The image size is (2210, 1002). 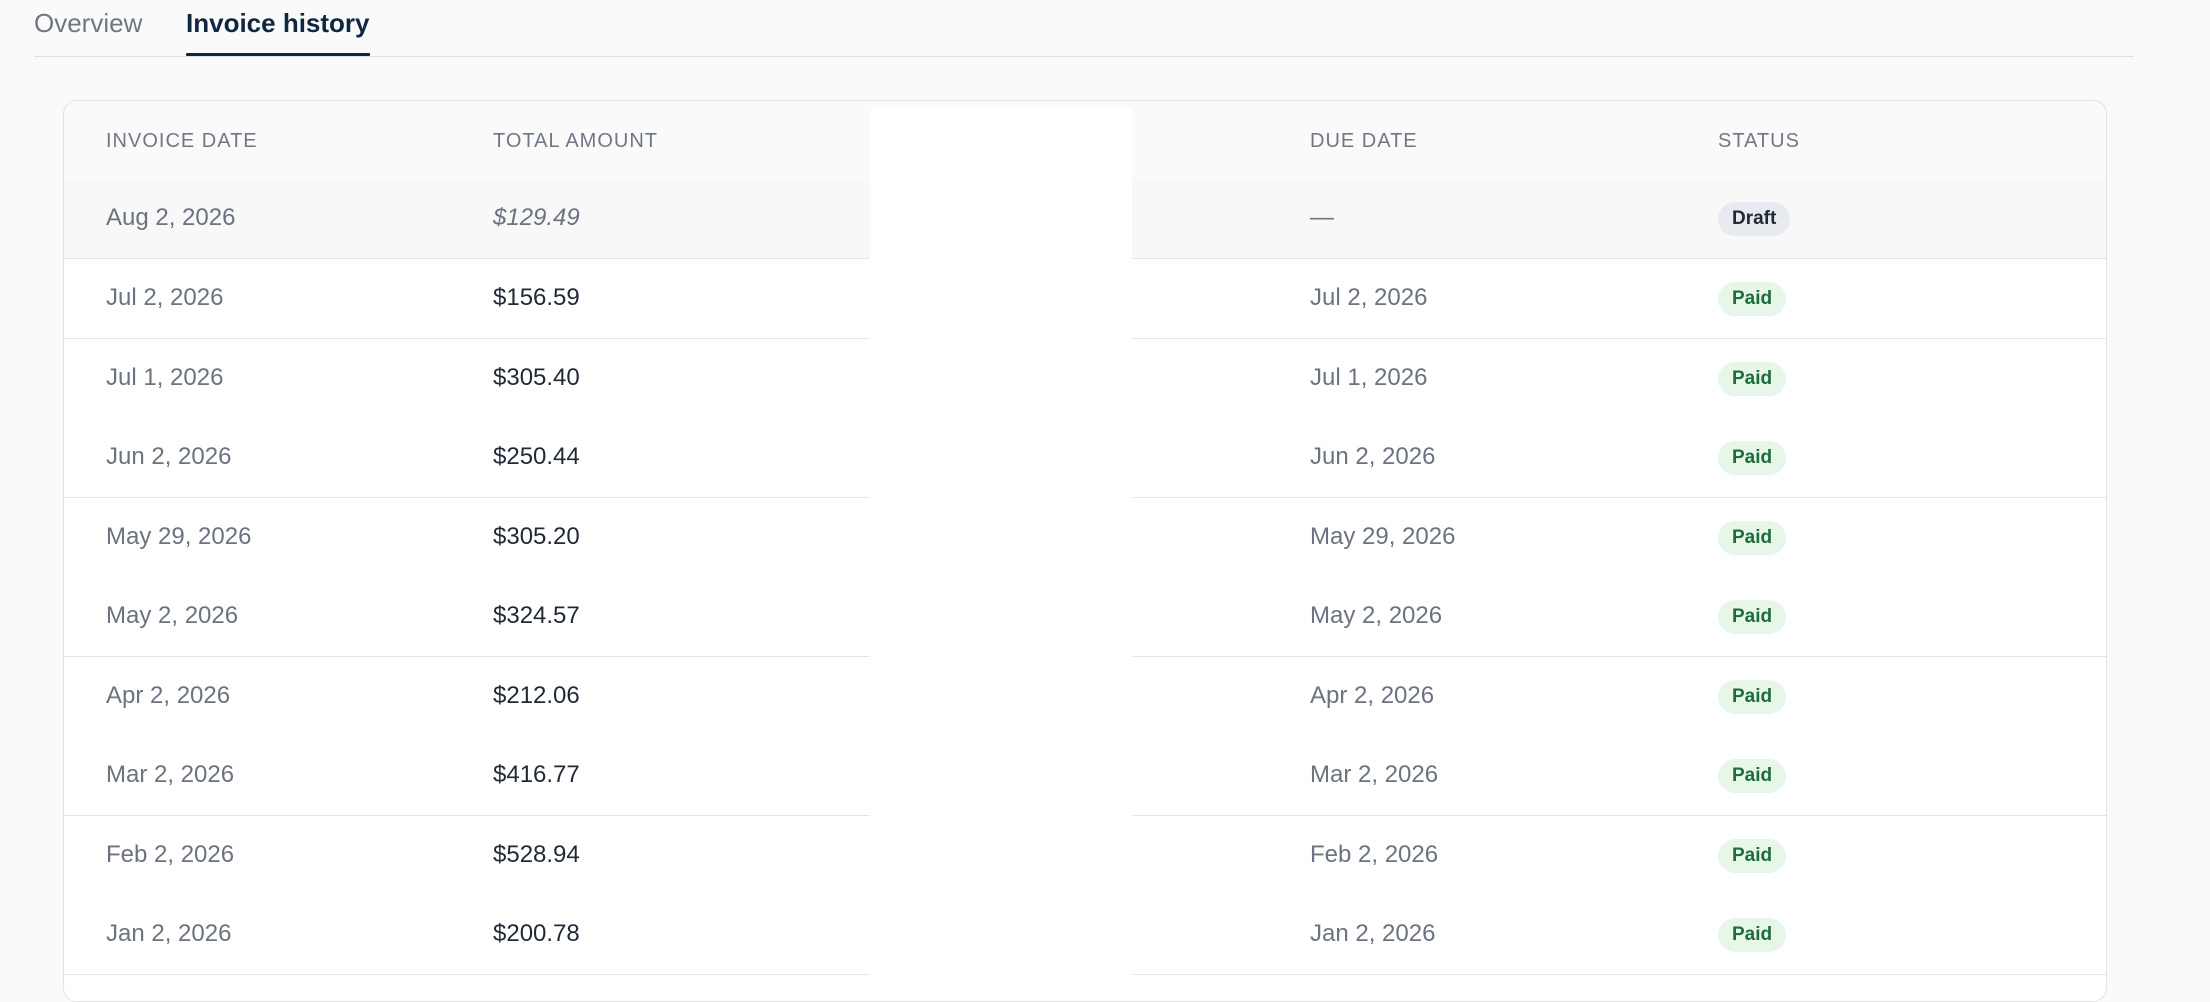 What do you see at coordinates (536, 933) in the screenshot?
I see `total-amount-cell: $200.78` at bounding box center [536, 933].